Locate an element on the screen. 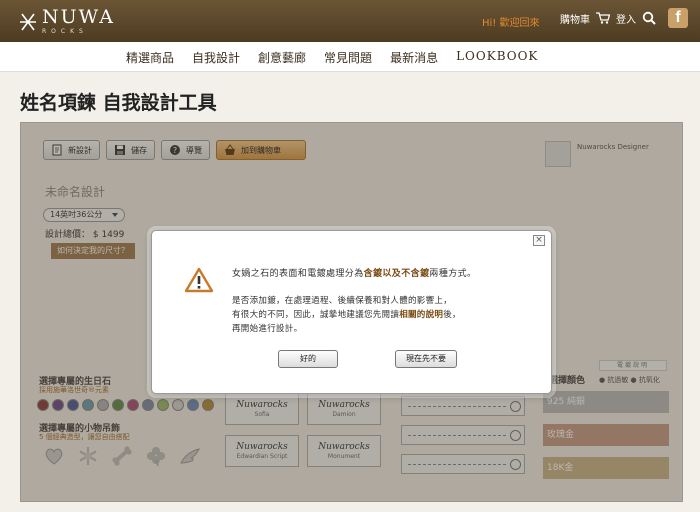 The height and width of the screenshot is (512, 700). nav-item-self-design: 自我設計 is located at coordinates (216, 57).